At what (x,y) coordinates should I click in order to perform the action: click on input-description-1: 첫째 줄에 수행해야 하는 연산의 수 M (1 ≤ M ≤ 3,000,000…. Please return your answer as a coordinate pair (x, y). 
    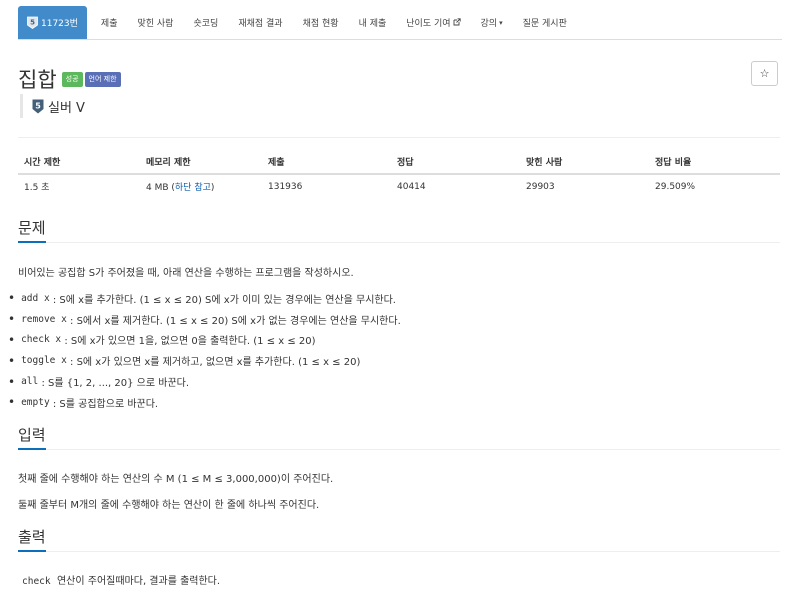
    Looking at the image, I should click on (176, 479).